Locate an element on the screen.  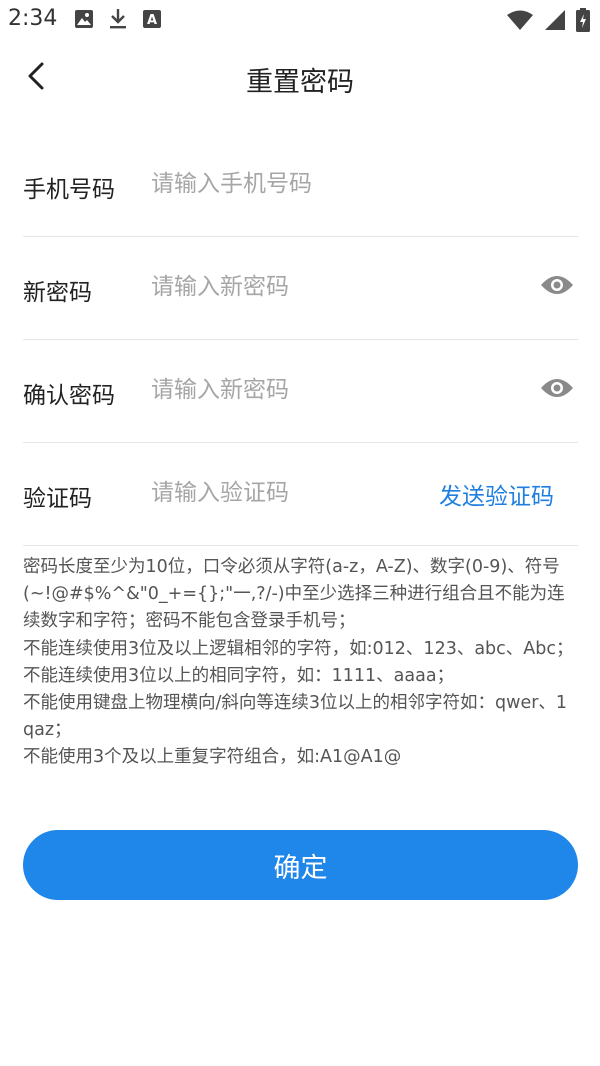
rule-text: 不能连续使用3位以上的相同字符，如：1111、aaaa； is located at coordinates (239, 675).